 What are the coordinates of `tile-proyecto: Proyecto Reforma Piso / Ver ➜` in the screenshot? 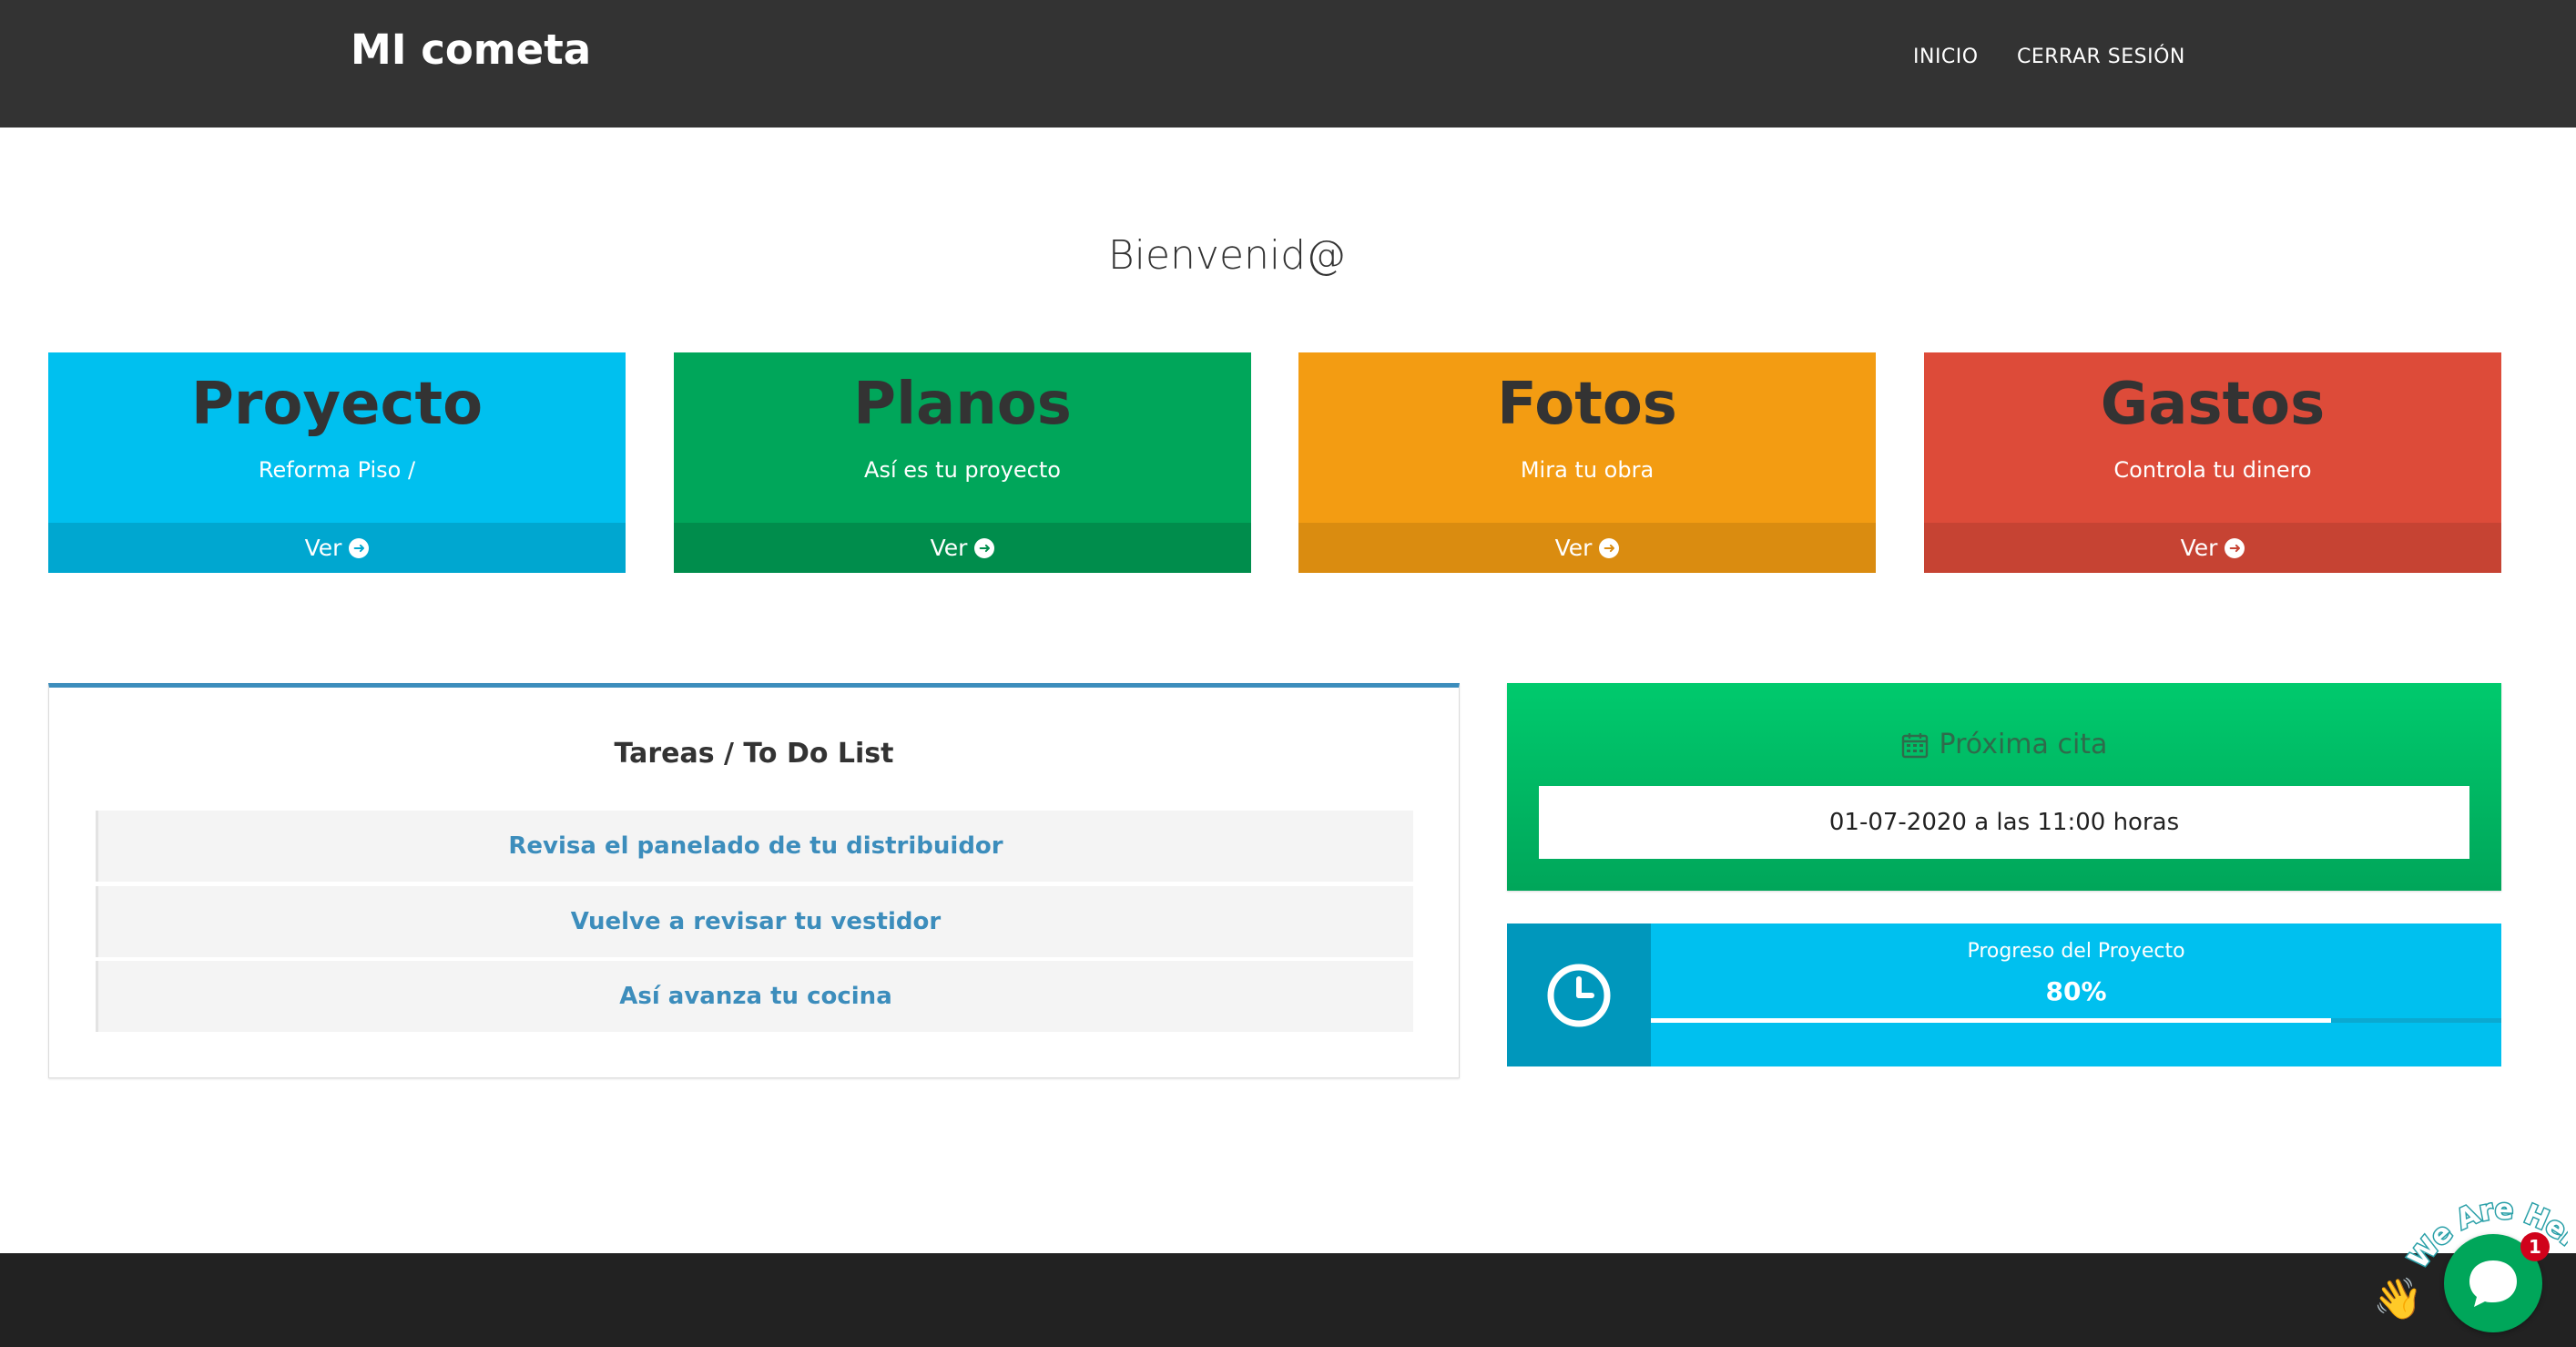 It's located at (337, 462).